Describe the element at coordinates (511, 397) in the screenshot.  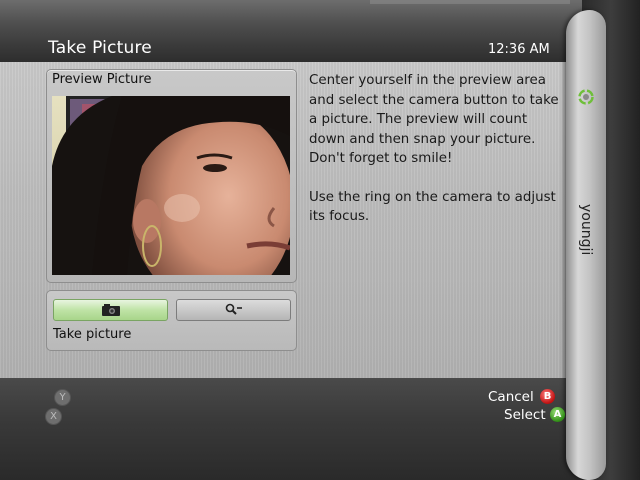
I see `cancel-hint: Cancel` at that location.